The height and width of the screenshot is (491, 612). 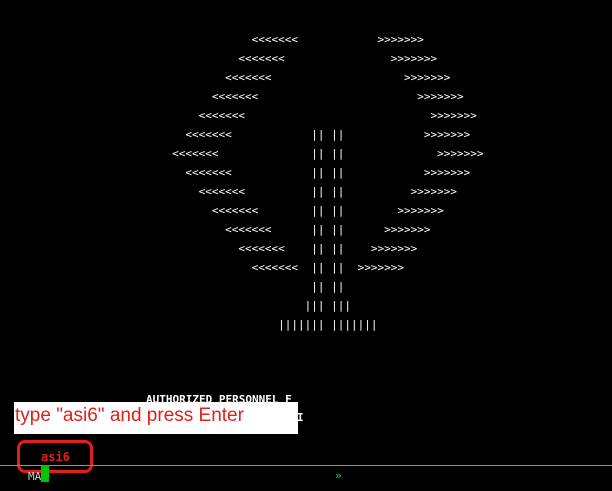 I want to click on instruction-overlay: type "asi6" and press Enter, so click(x=156, y=418).